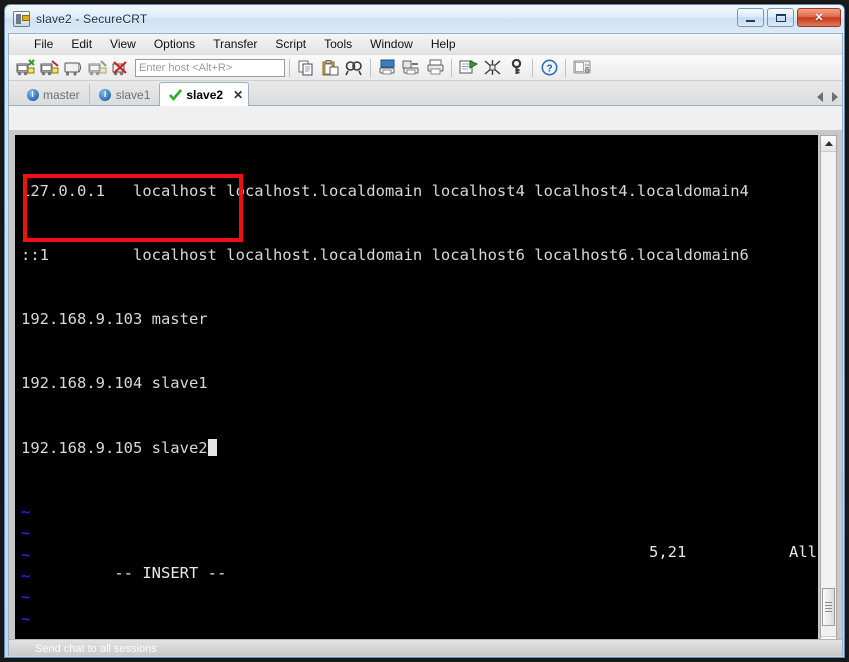  I want to click on scroll-left-icon, so click(820, 97).